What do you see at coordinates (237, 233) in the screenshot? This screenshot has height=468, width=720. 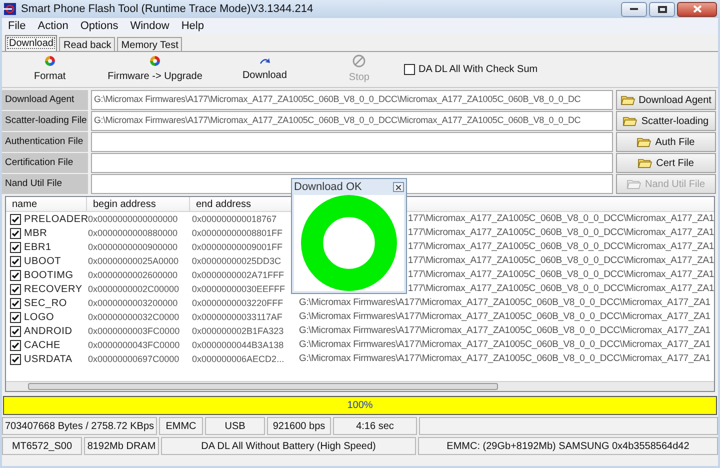 I see `table-cell: 0x00000000008801FF` at bounding box center [237, 233].